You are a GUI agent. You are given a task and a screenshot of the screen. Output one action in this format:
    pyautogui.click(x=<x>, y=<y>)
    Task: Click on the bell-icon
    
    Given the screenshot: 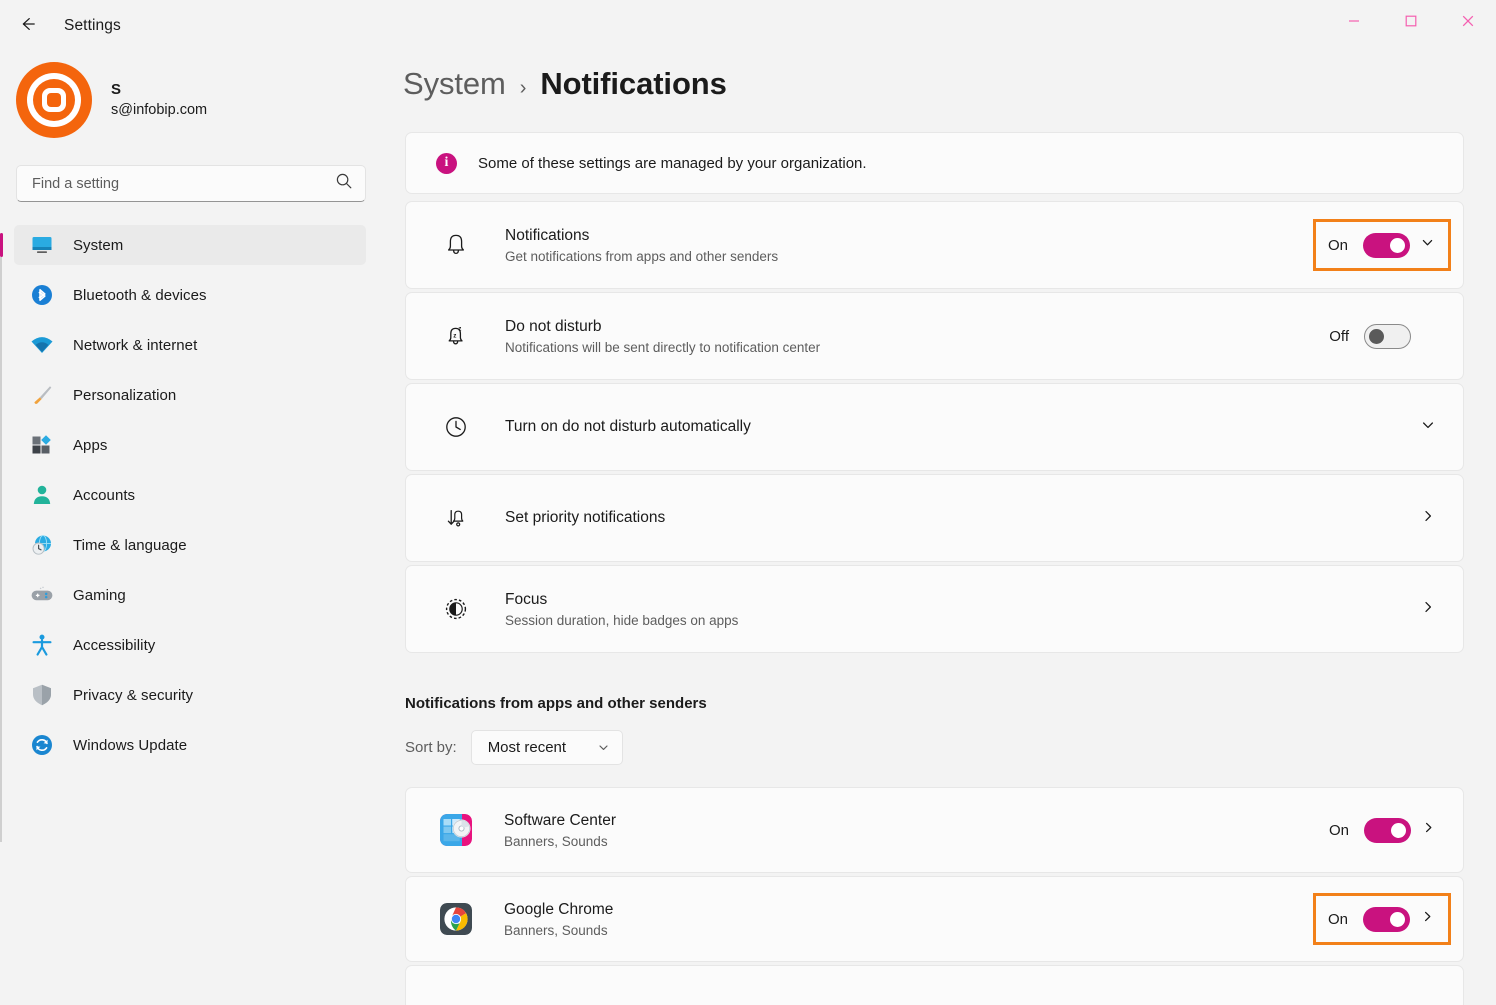 What is the action you would take?
    pyautogui.click(x=456, y=245)
    